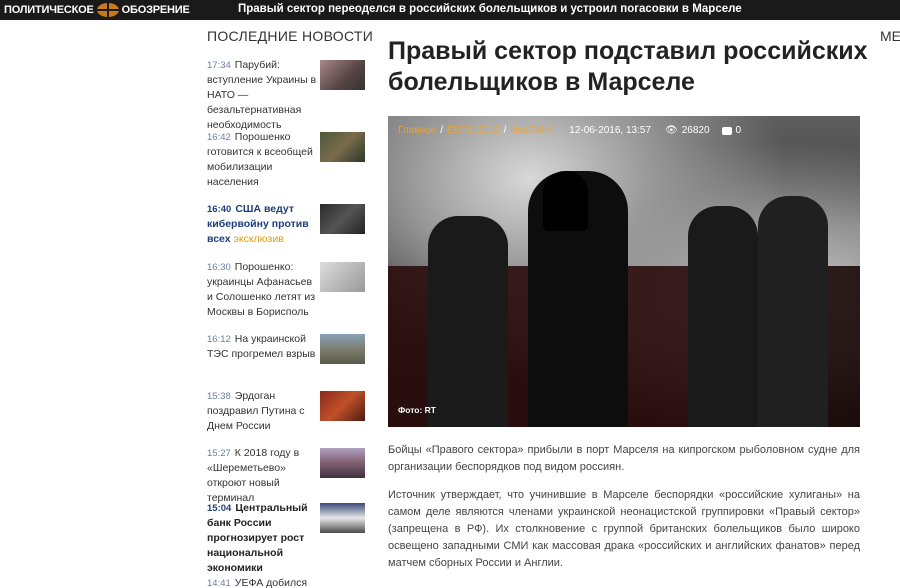 The width and height of the screenshot is (900, 588). What do you see at coordinates (473, 130) in the screenshot?
I see `breadcrumb-category: ЕВРО 2016` at bounding box center [473, 130].